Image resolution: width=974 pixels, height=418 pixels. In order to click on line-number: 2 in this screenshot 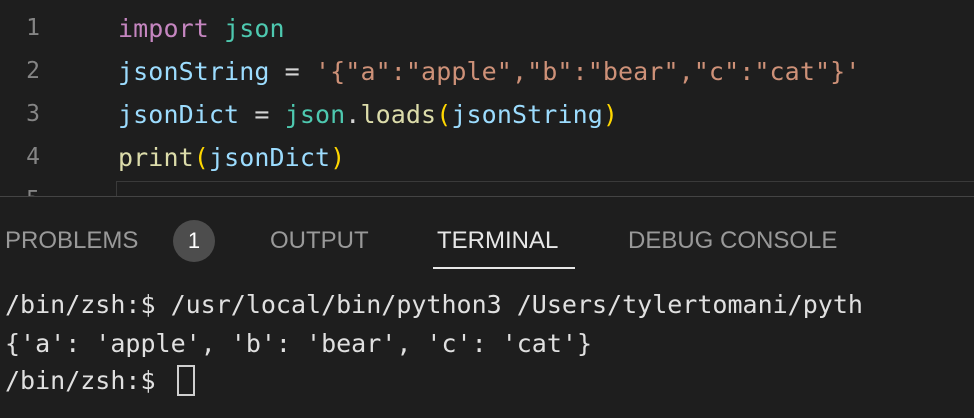, I will do `click(33, 71)`.